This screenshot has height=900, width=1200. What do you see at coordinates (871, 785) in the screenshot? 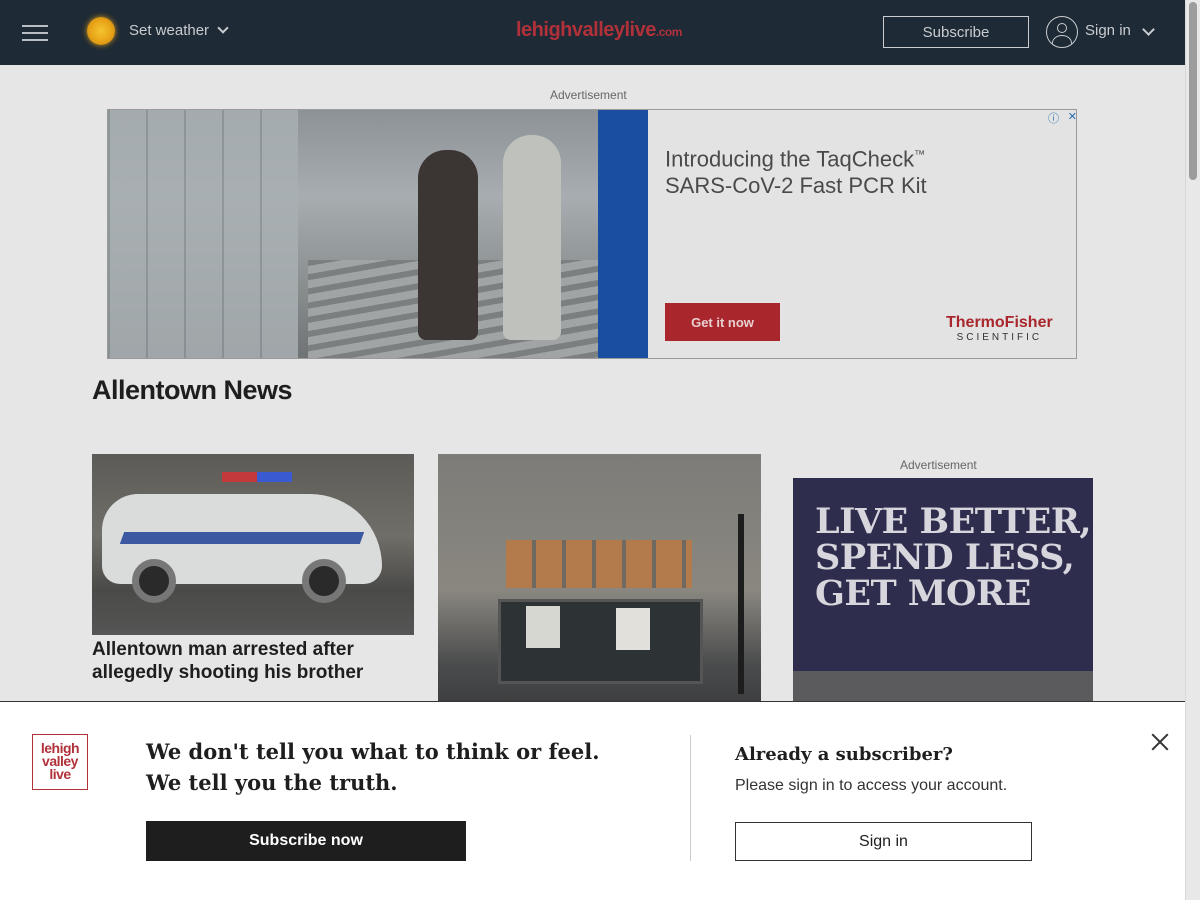
I see `sign-in-prompt: Please sign in to access your account.` at bounding box center [871, 785].